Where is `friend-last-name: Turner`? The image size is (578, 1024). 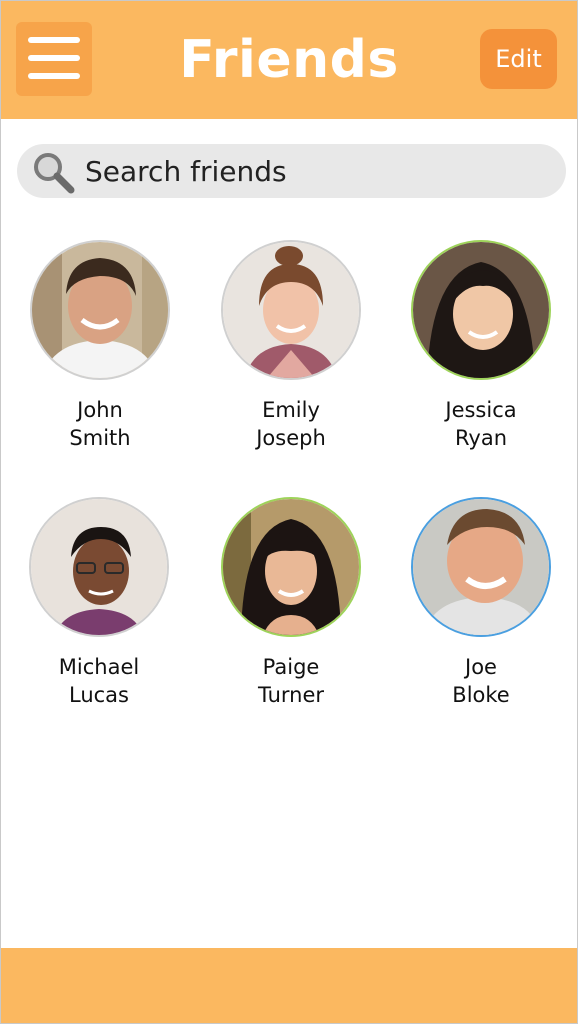
friend-last-name: Turner is located at coordinates (291, 695).